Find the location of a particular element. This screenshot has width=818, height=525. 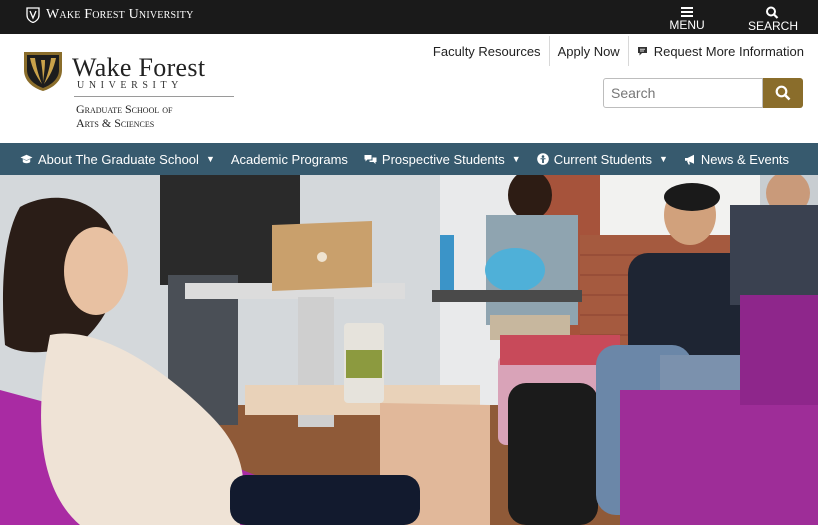

university-wordmark: UNIVERSITY is located at coordinates (130, 85).